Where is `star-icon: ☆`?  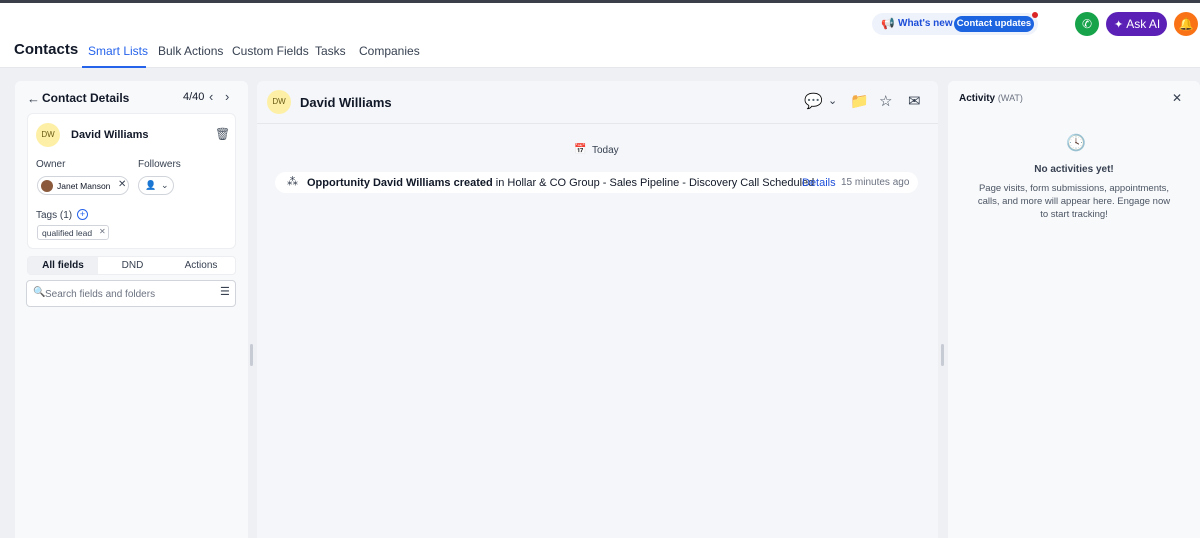 star-icon: ☆ is located at coordinates (885, 101).